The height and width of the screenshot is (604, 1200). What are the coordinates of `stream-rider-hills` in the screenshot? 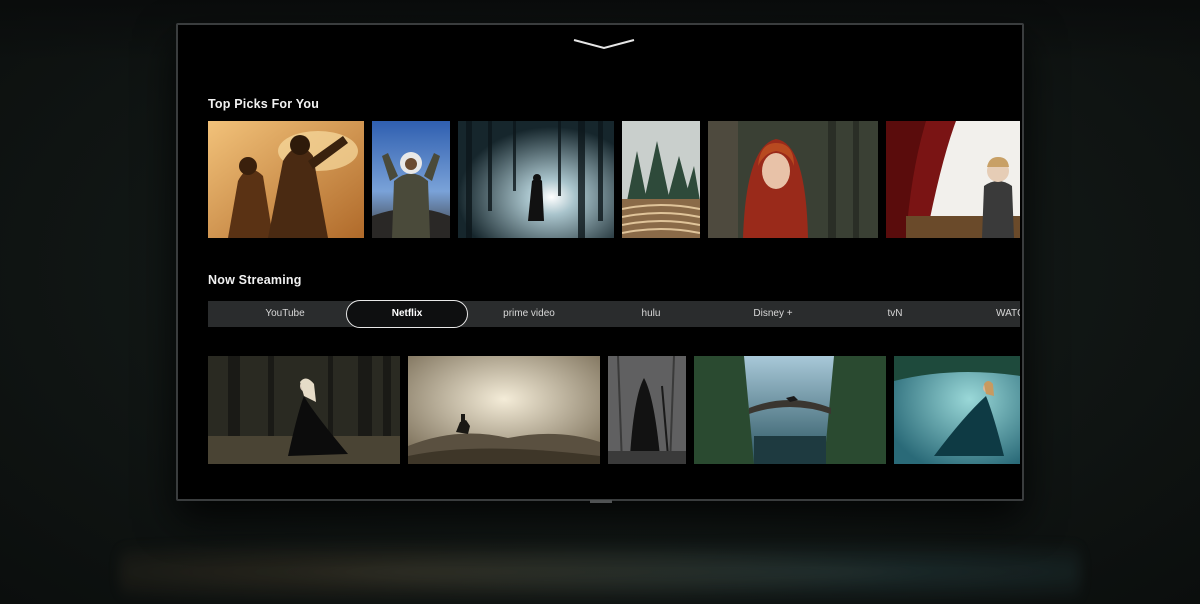 It's located at (504, 410).